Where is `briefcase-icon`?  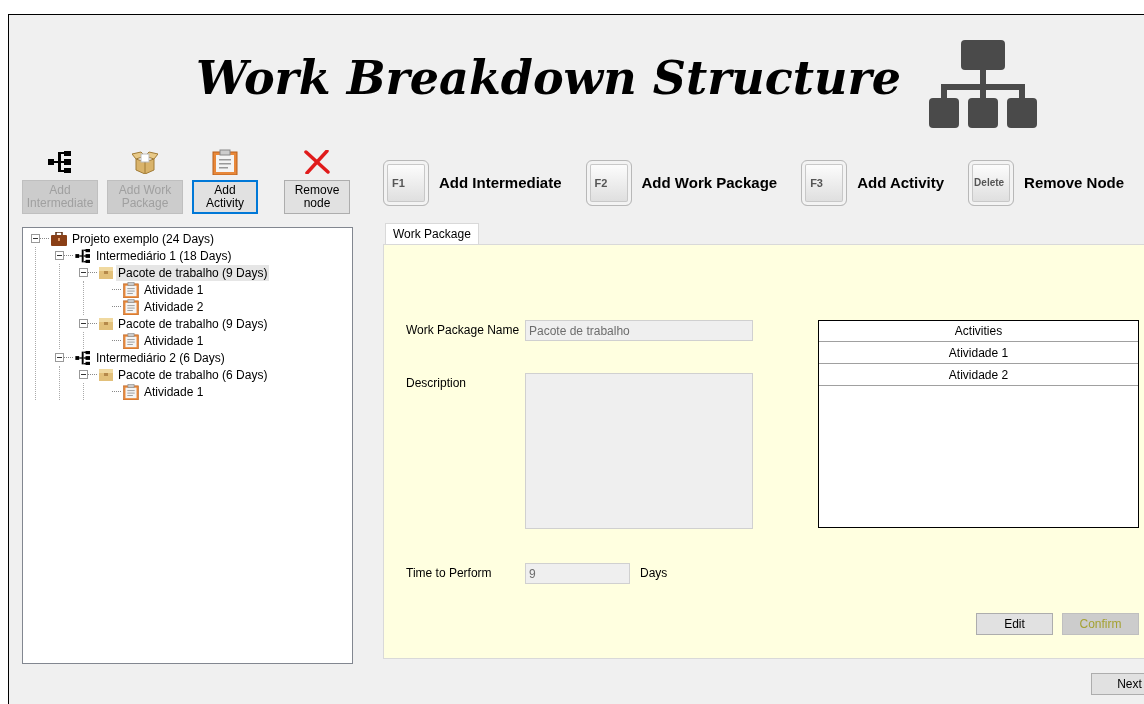
briefcase-icon is located at coordinates (59, 238).